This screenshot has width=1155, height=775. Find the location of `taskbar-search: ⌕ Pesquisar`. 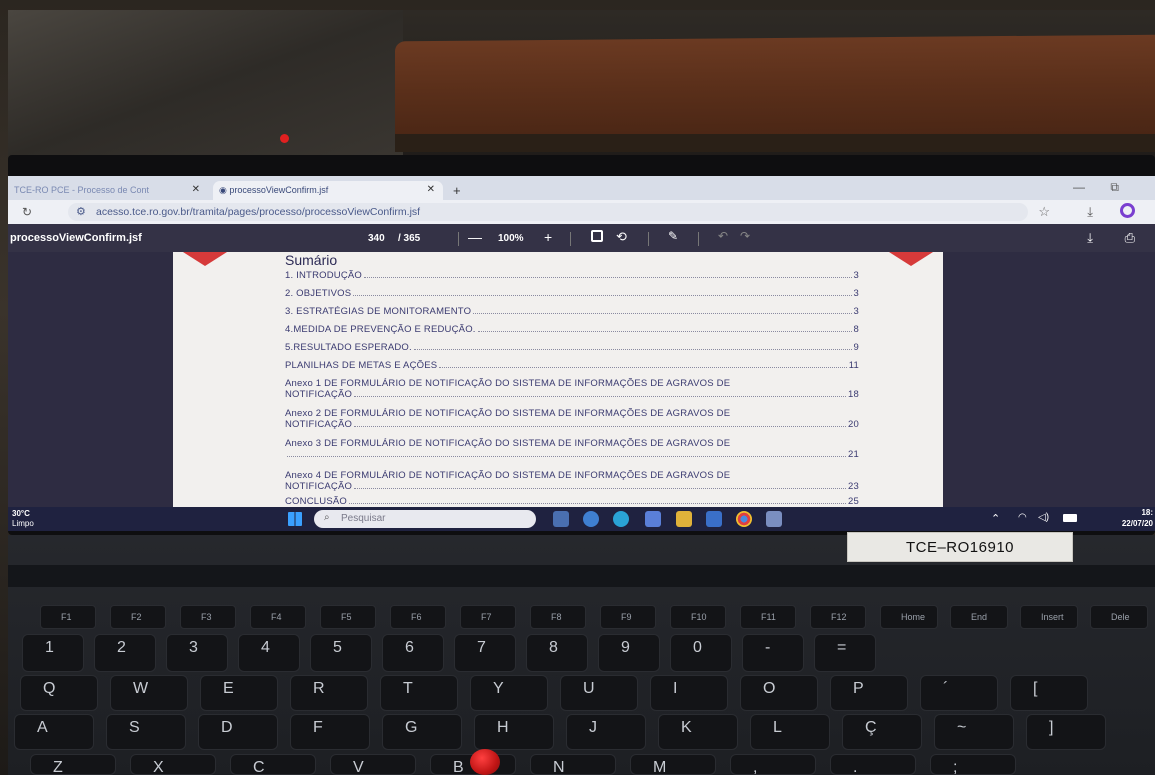

taskbar-search: ⌕ Pesquisar is located at coordinates (425, 519).